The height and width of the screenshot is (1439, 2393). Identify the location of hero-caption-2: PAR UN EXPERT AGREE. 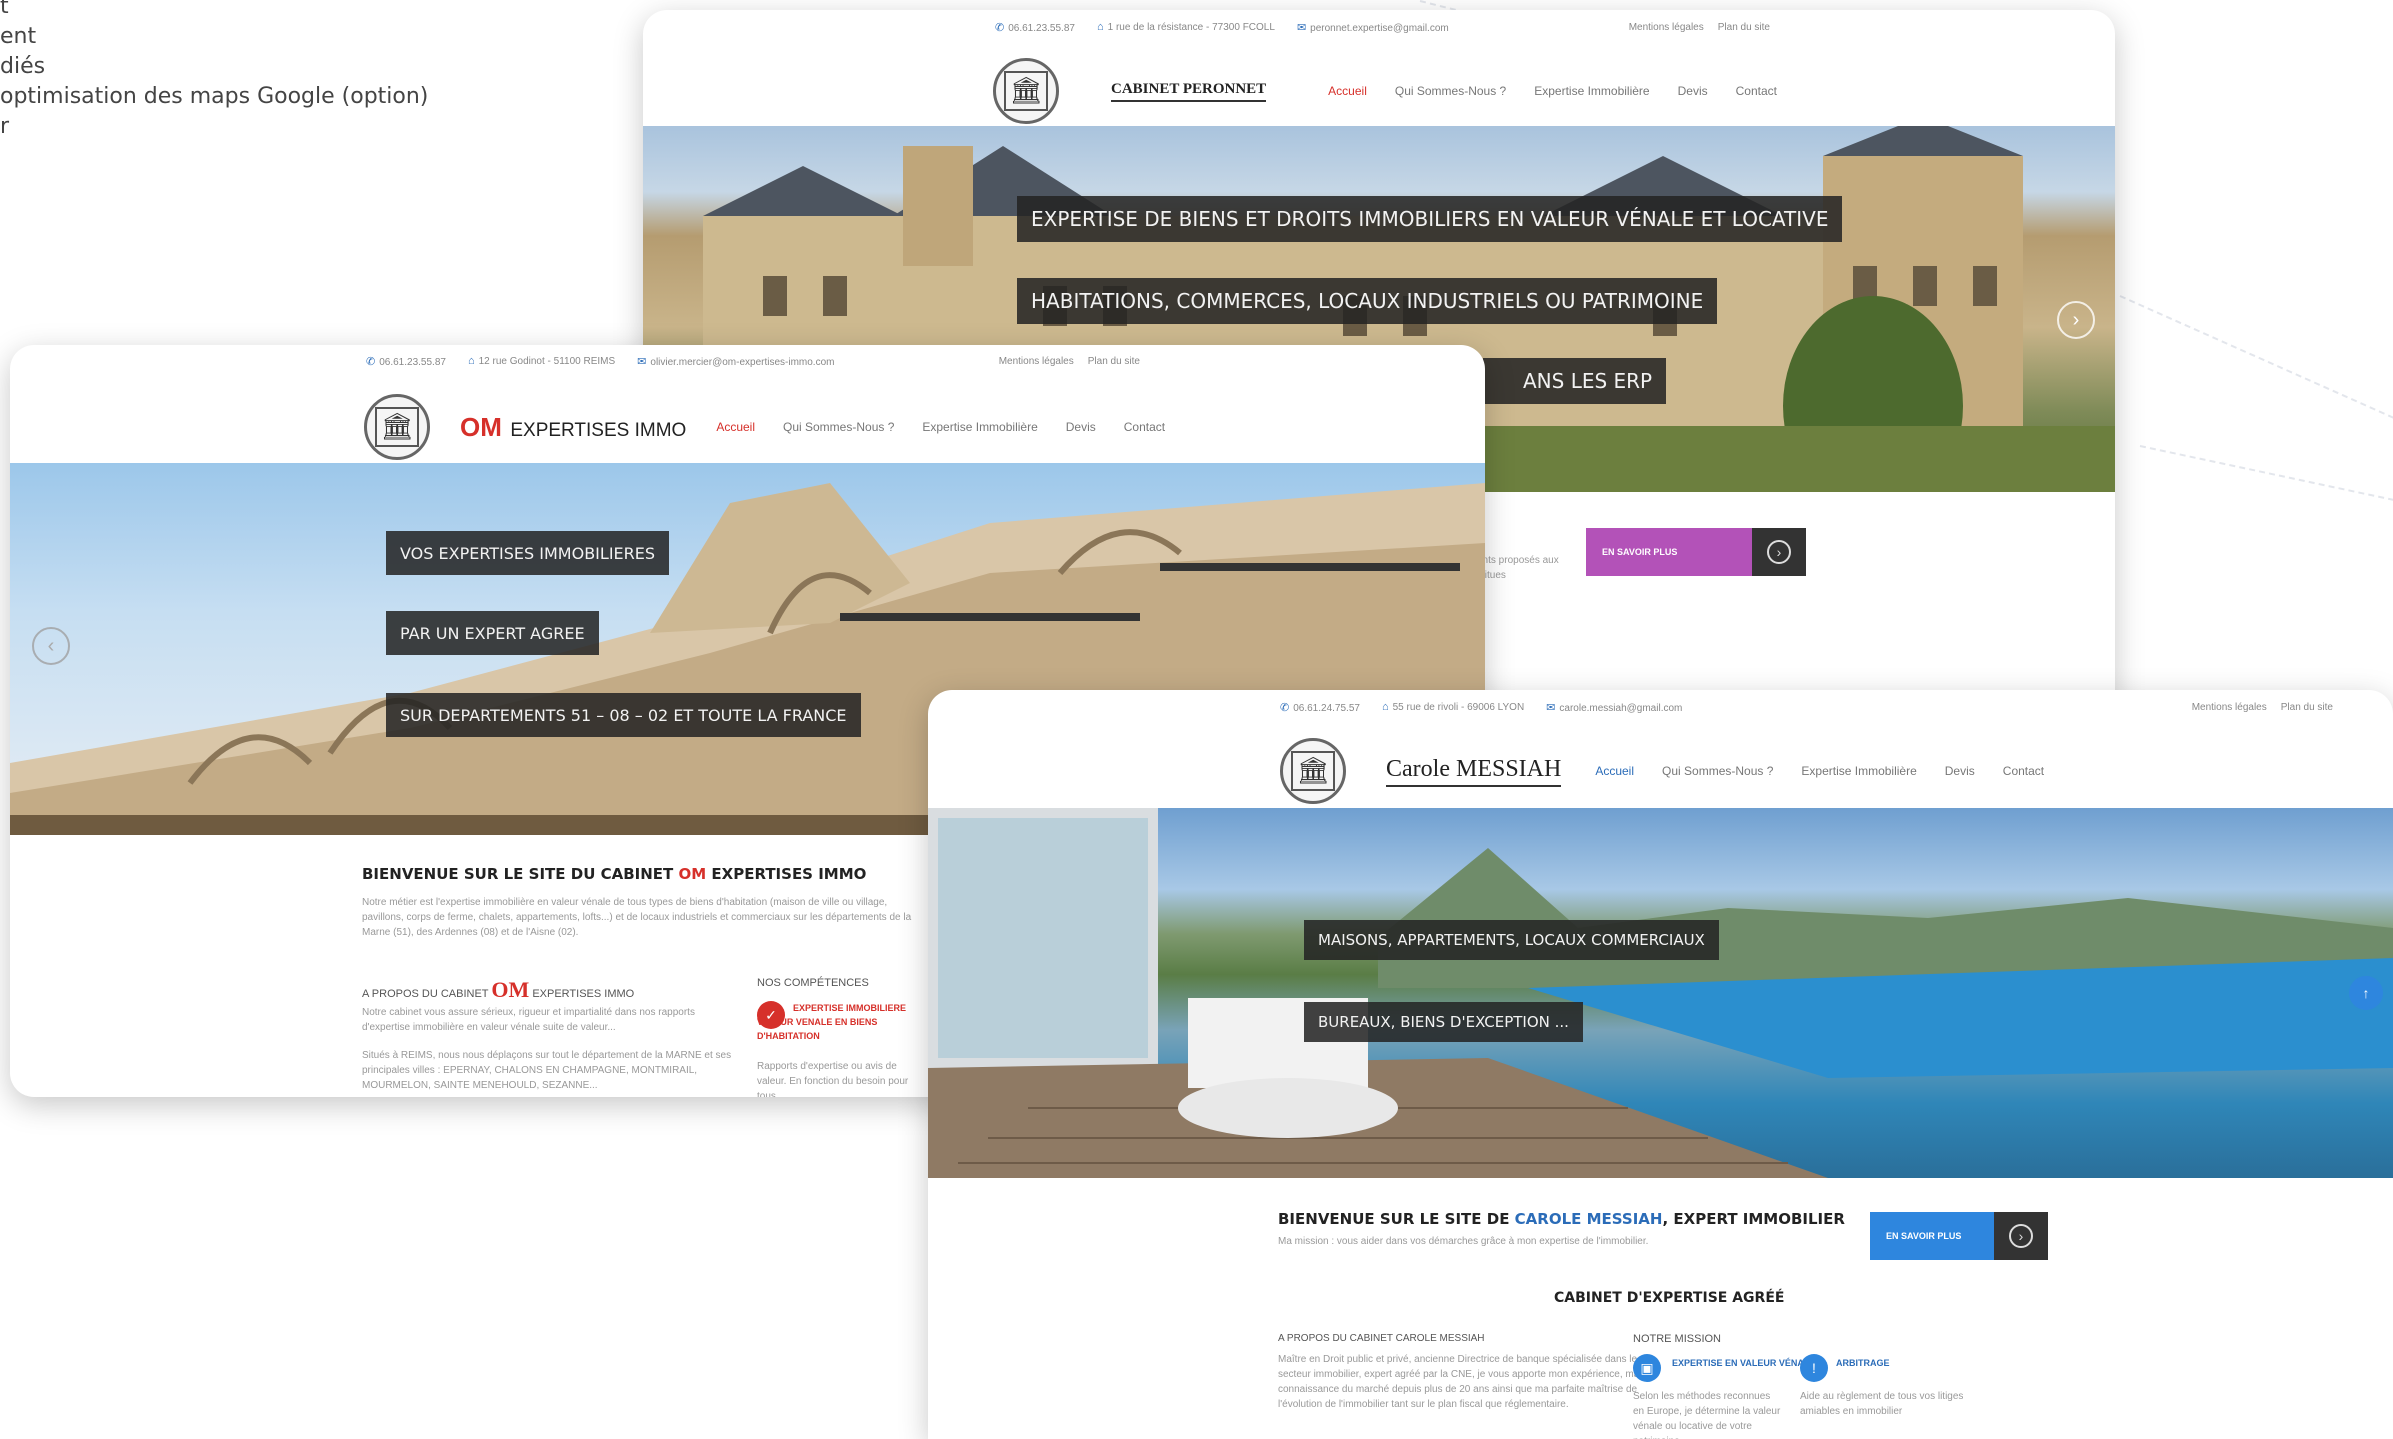
(492, 633).